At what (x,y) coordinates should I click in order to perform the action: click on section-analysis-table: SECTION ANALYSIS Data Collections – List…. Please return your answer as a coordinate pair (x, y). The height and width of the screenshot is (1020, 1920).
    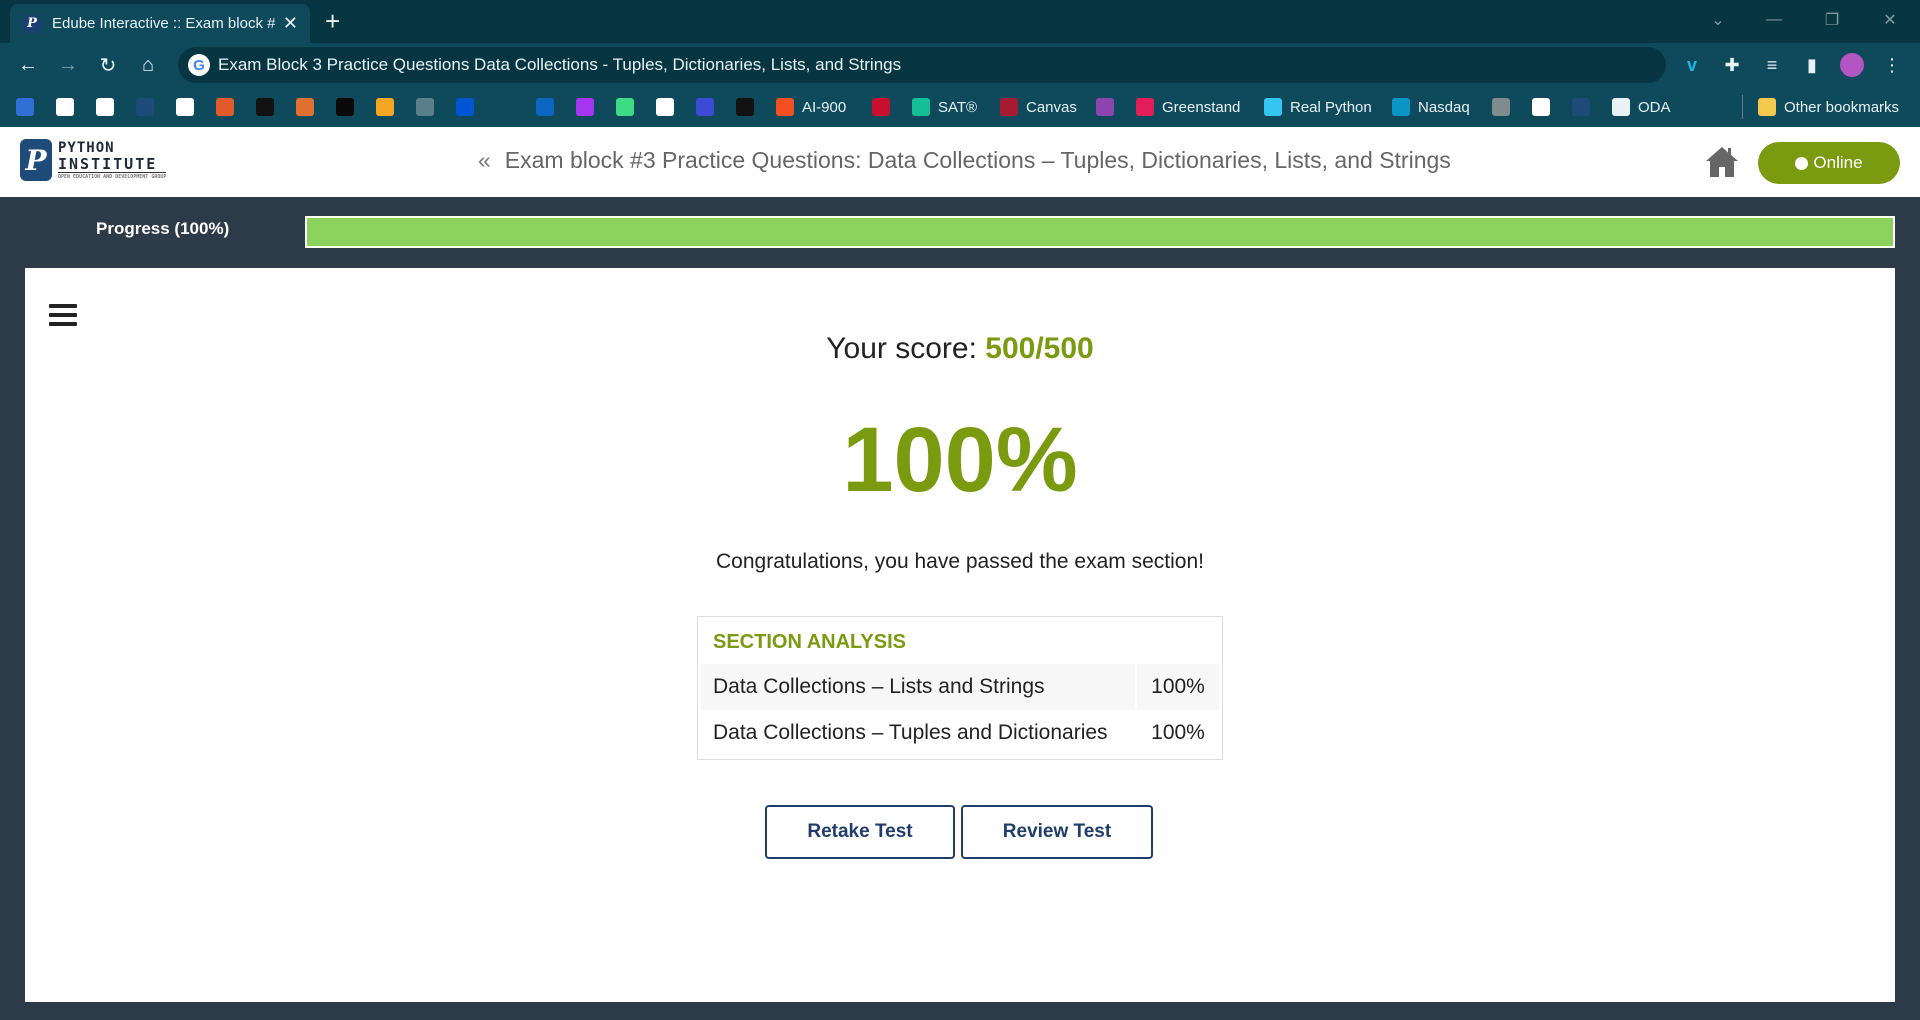
    Looking at the image, I should click on (960, 688).